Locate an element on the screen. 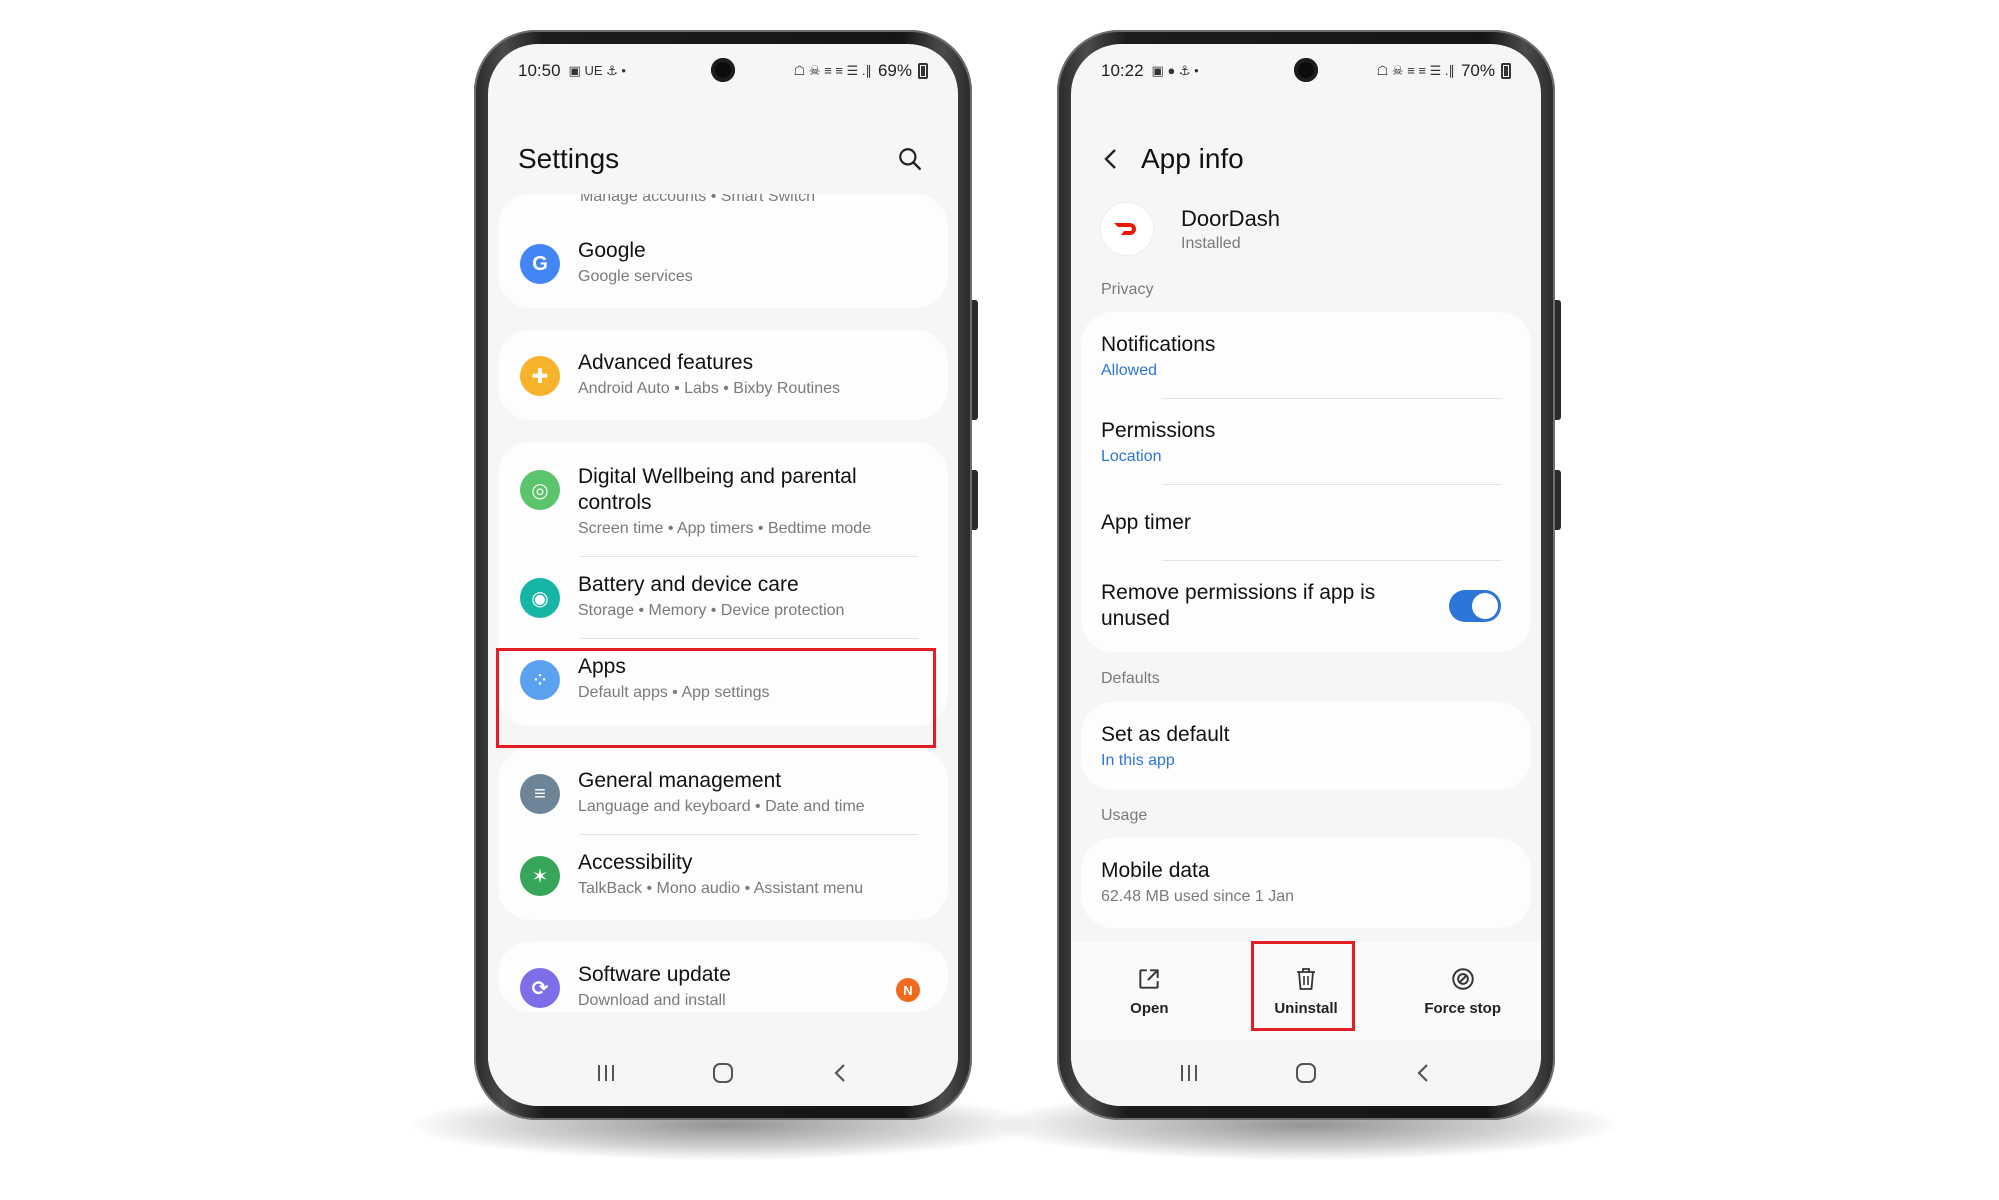  app-timer-row: App timer is located at coordinates (1306, 522).